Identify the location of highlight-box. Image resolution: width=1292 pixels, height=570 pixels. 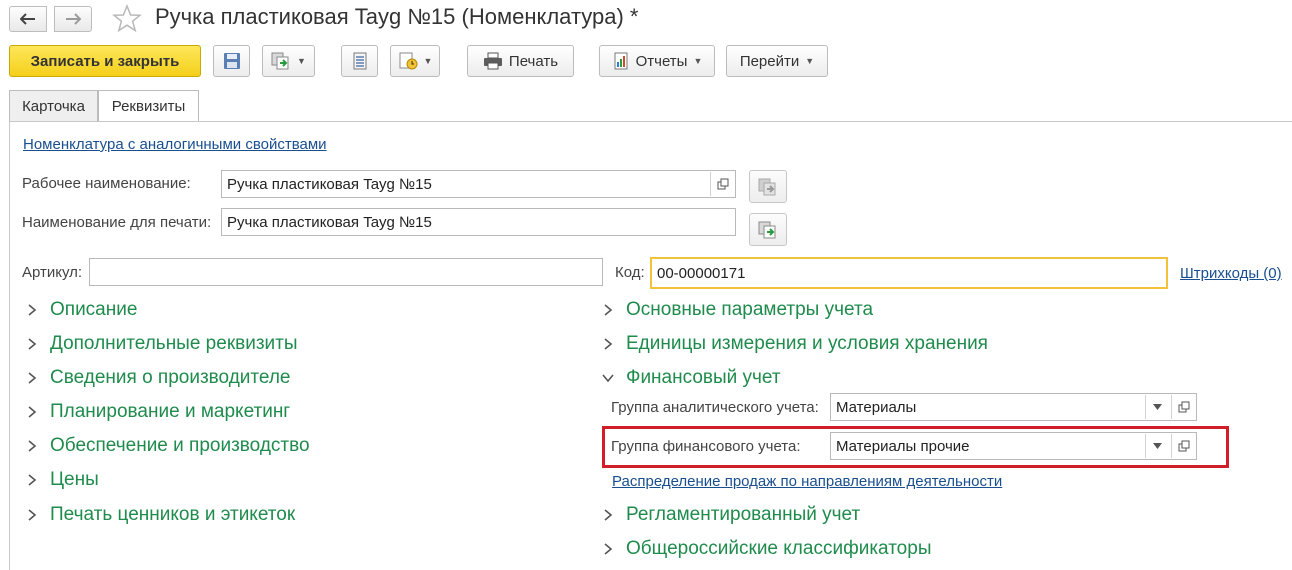
(915, 447).